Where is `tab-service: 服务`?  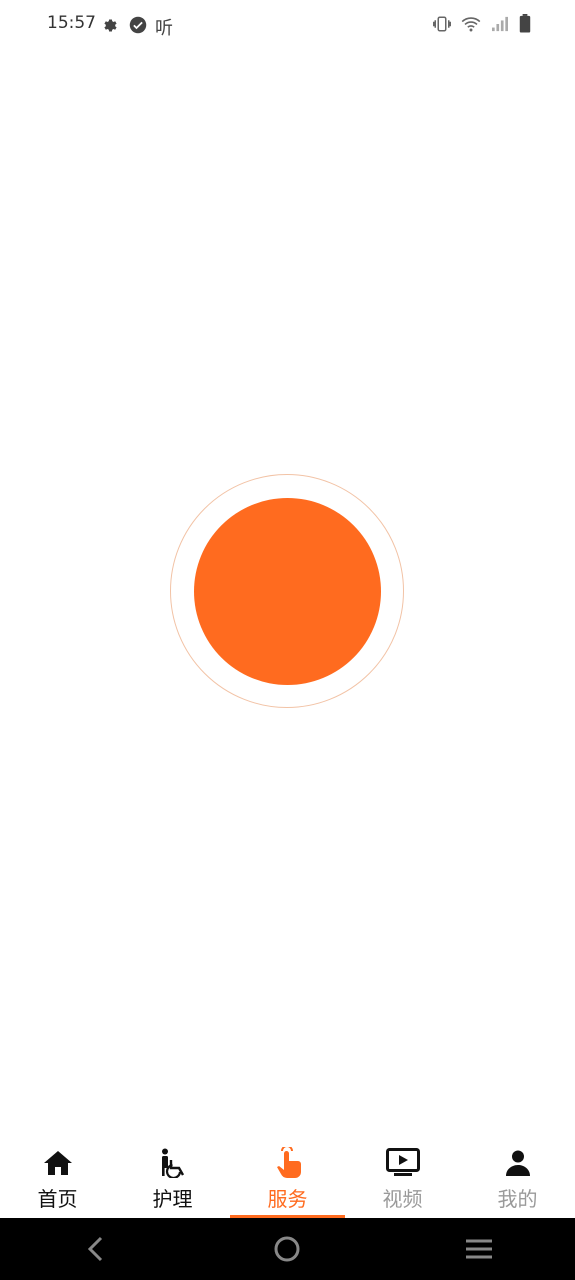
tab-service: 服务 is located at coordinates (287, 1178).